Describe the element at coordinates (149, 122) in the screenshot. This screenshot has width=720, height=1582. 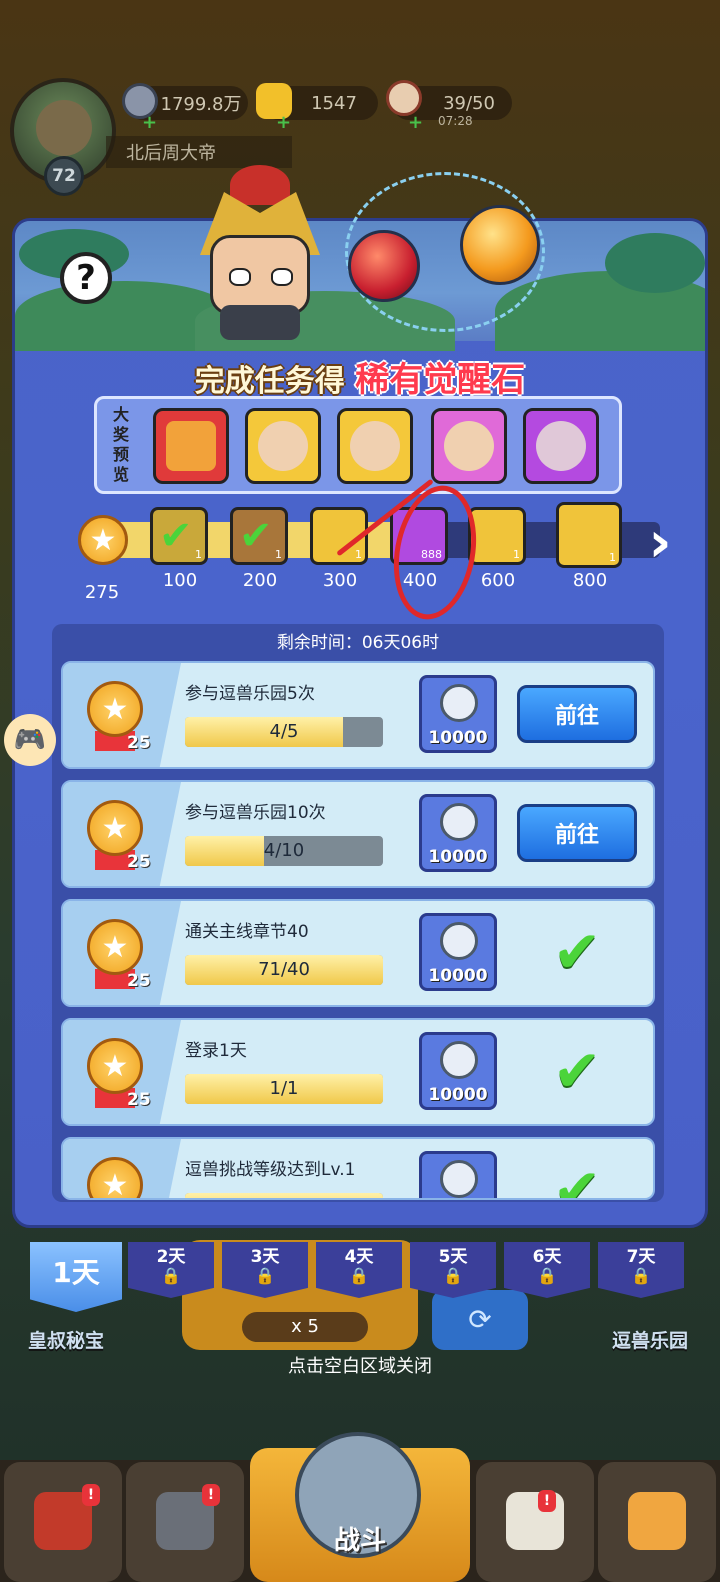
I see `silver-add-icon: +` at that location.